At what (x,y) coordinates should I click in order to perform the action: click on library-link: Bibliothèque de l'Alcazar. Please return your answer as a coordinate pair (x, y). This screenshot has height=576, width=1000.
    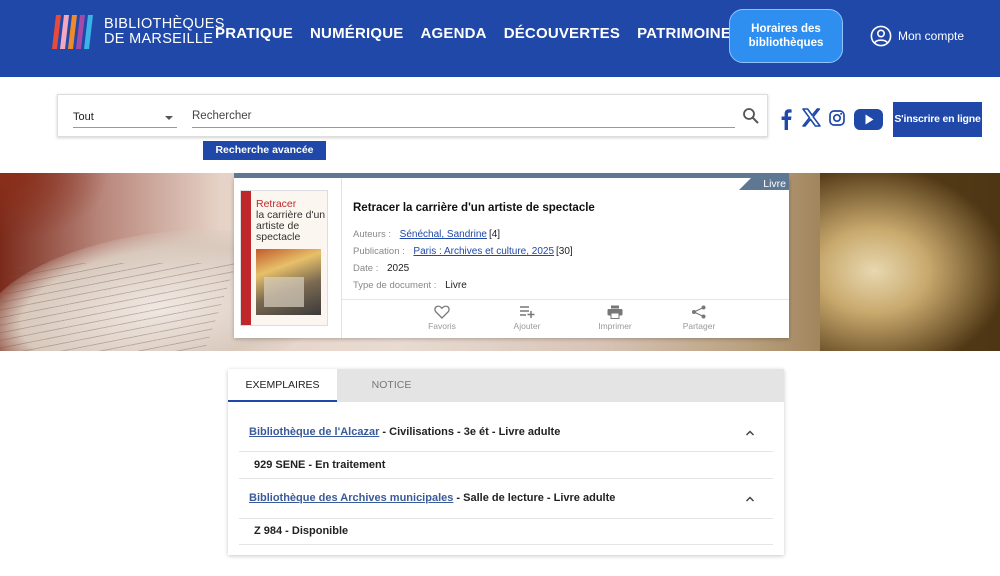
    Looking at the image, I should click on (314, 432).